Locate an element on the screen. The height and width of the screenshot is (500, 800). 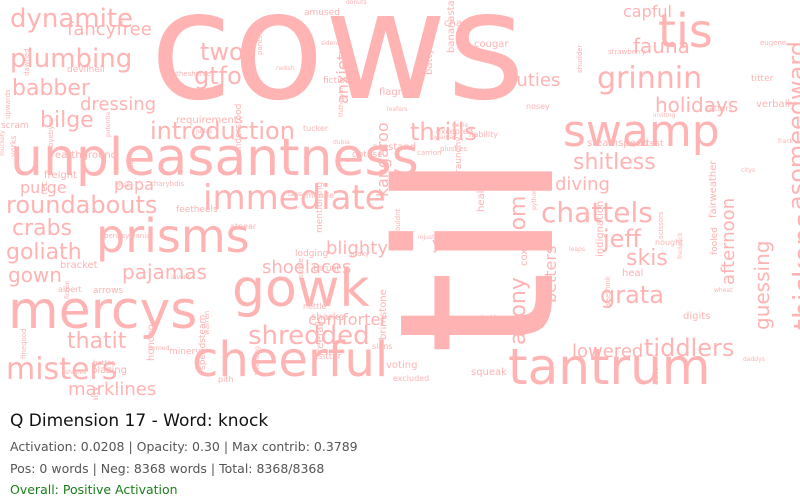
cloud-word: agony is located at coordinates (518, 311).